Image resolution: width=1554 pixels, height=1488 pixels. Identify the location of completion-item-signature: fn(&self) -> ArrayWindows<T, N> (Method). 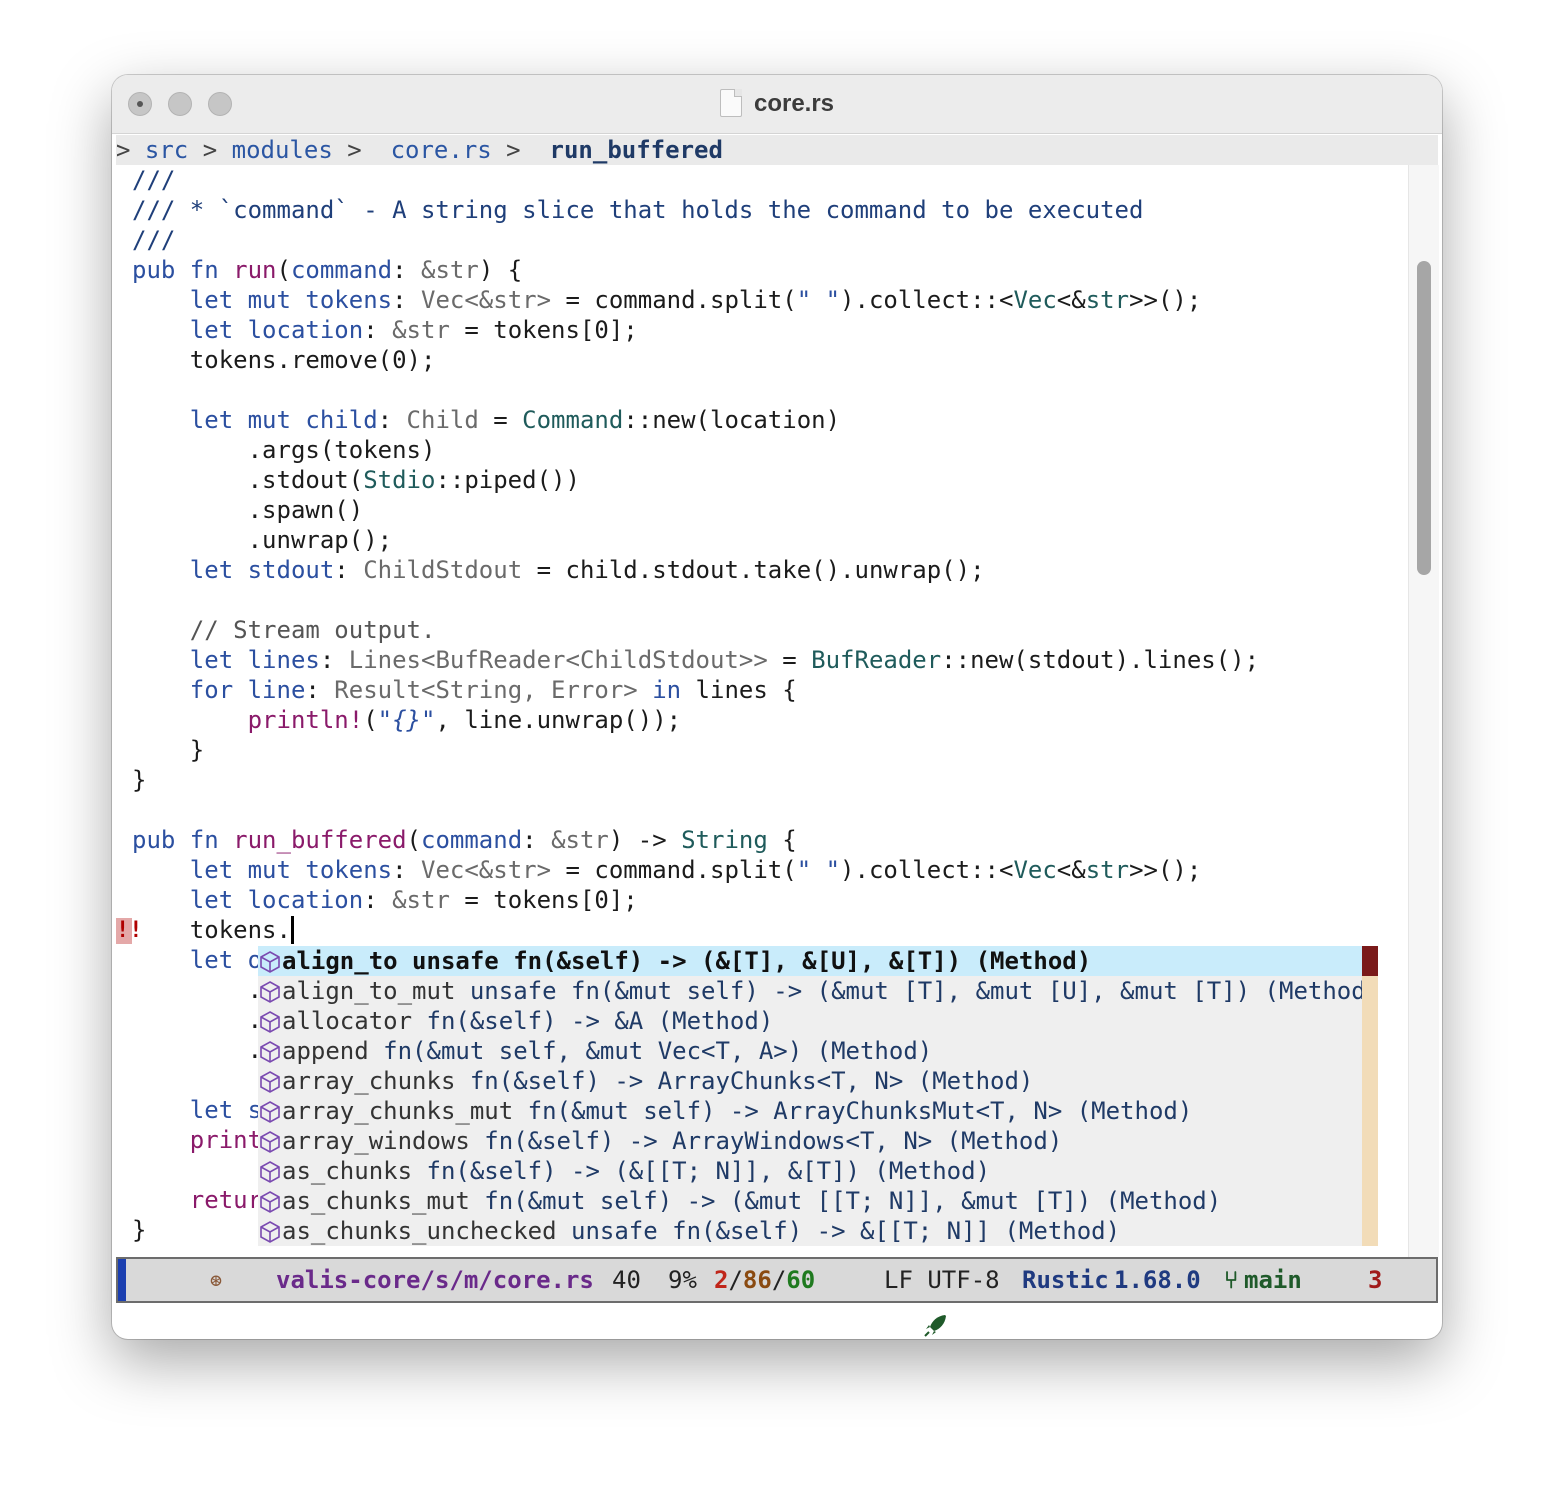
(773, 1141).